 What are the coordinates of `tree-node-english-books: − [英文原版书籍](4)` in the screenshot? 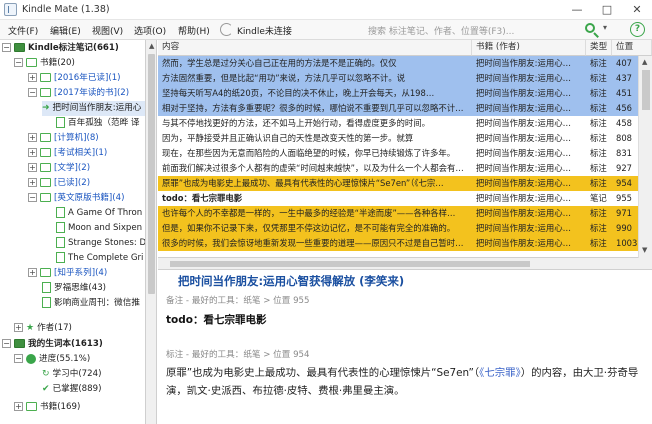 It's located at (76, 198).